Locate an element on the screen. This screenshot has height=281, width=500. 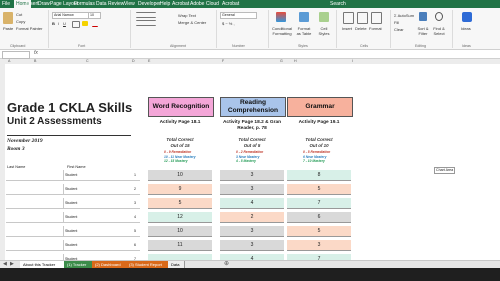
clear-button: Clear is located at coordinates (399, 29).